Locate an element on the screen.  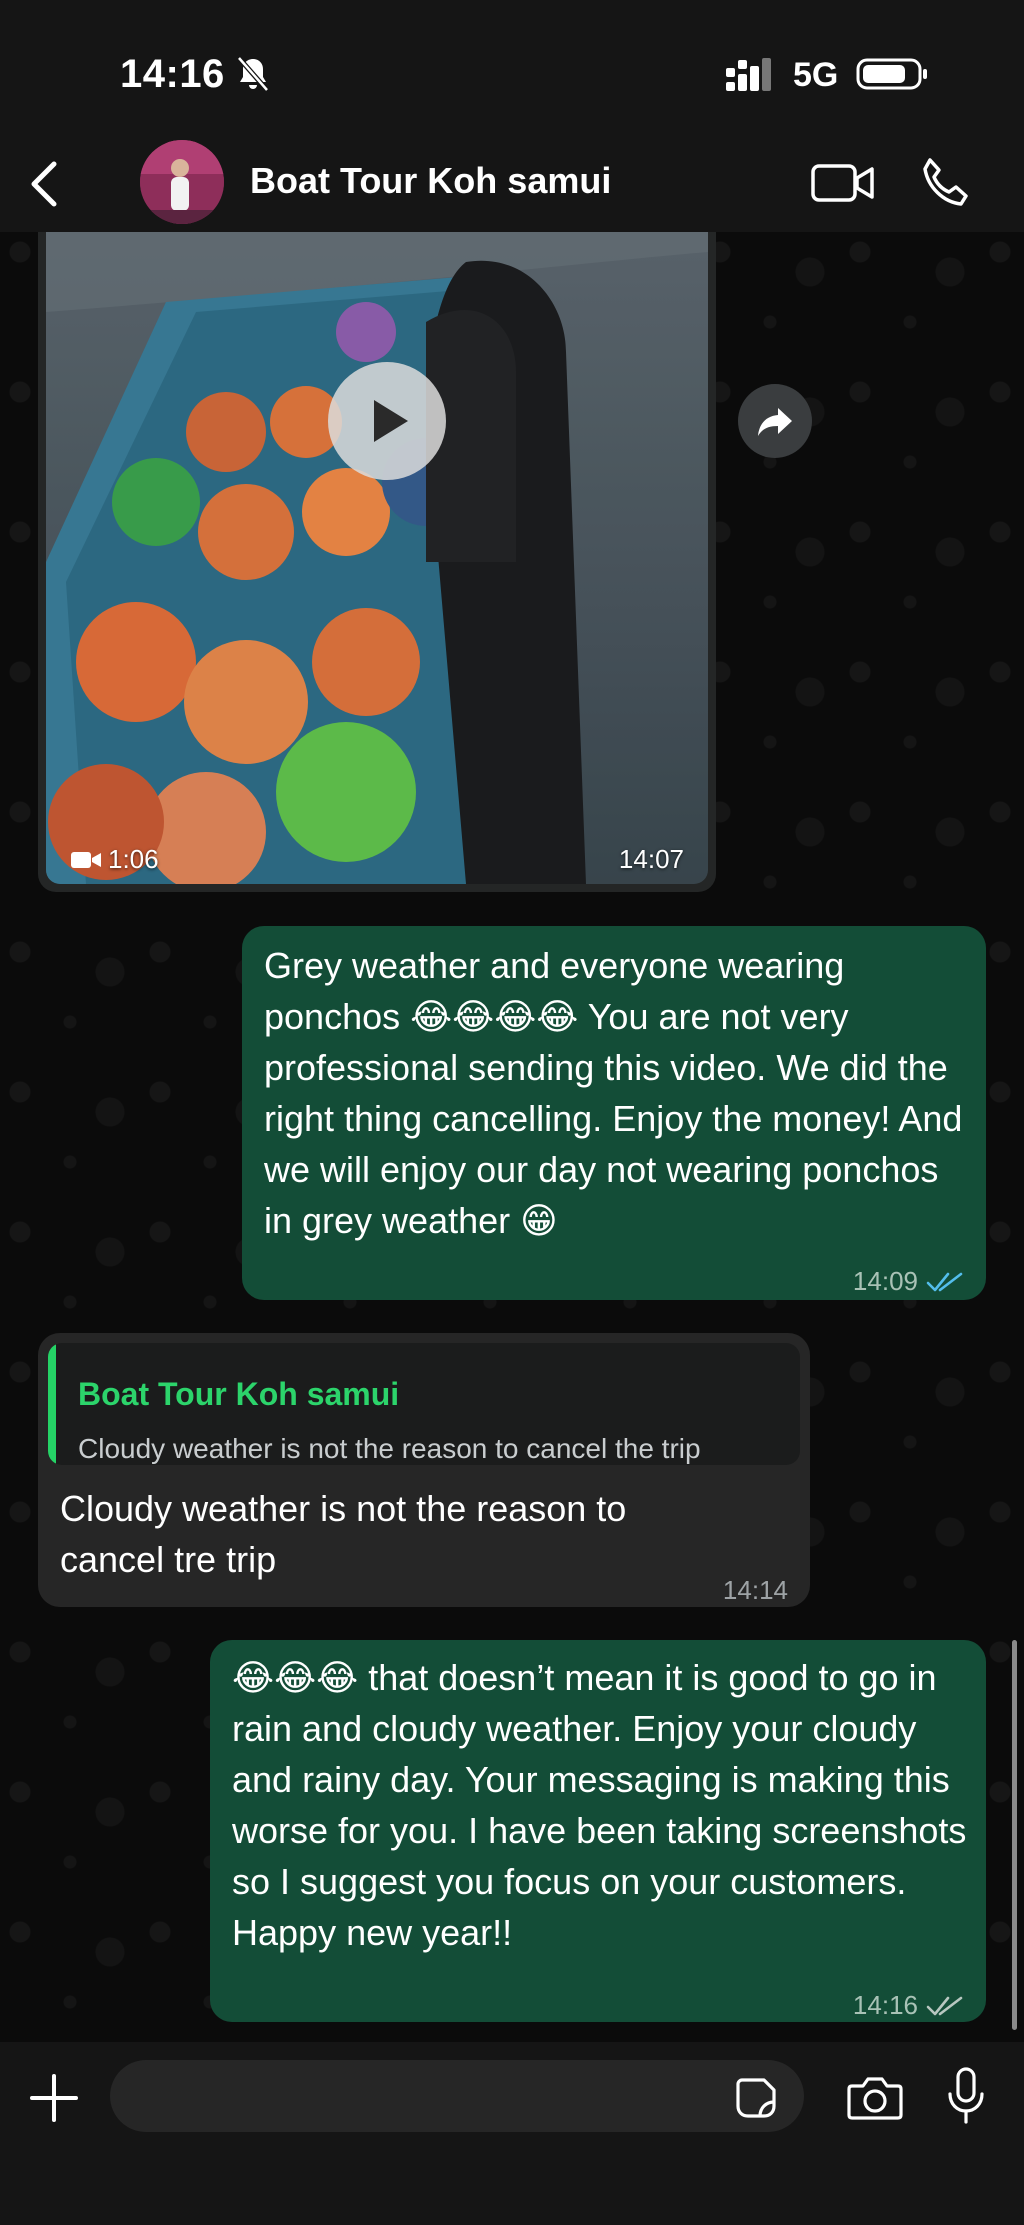
chat-title: Boat Tour Koh samui is located at coordinates (430, 181).